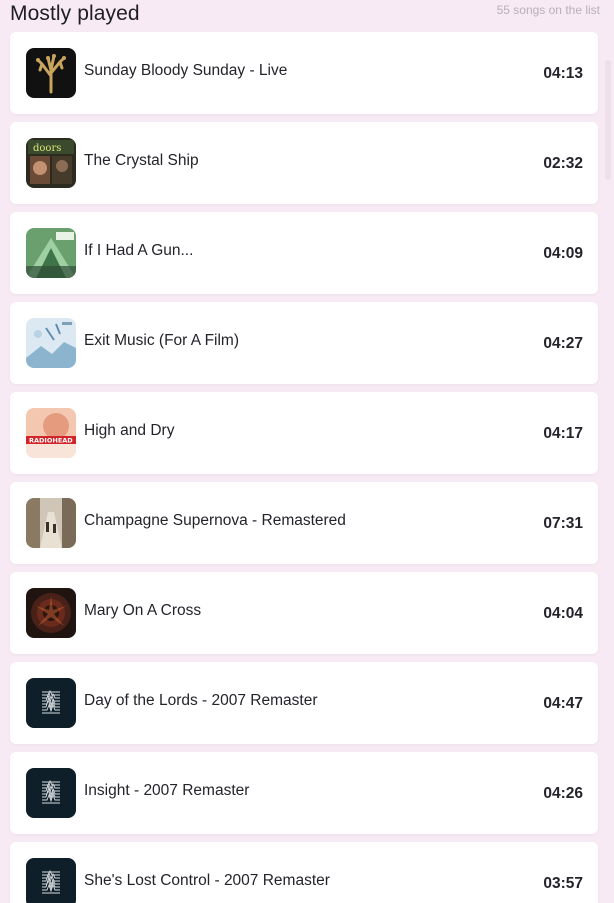 This screenshot has width=614, height=903. What do you see at coordinates (143, 610) in the screenshot?
I see `song-title: Mary On A Cross` at bounding box center [143, 610].